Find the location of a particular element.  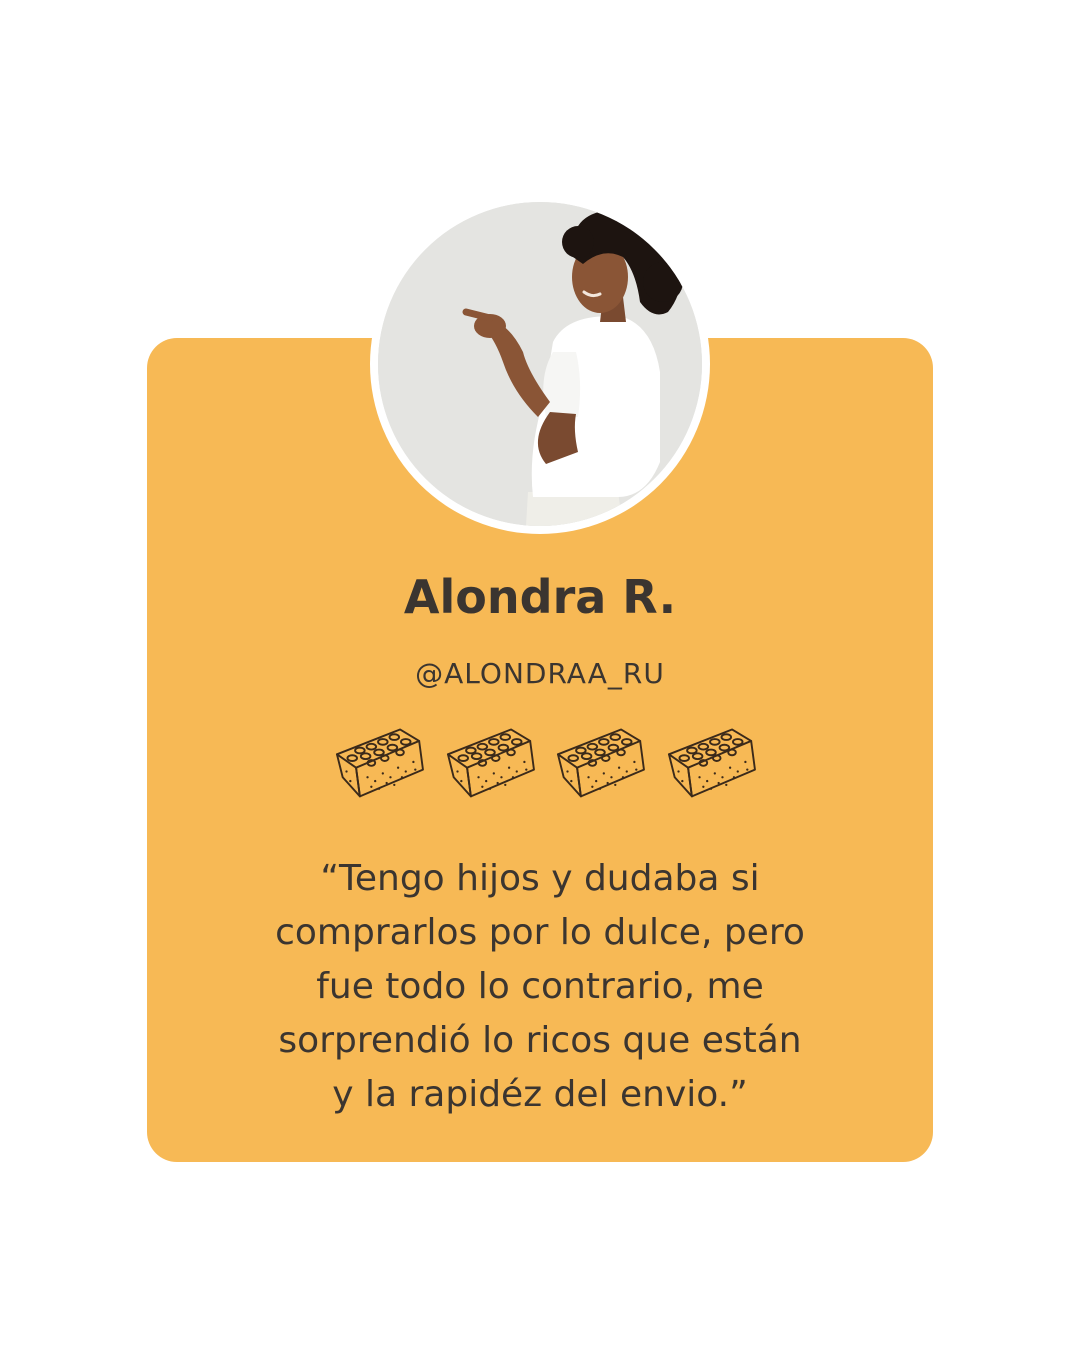

avatar-photo is located at coordinates (540, 364).